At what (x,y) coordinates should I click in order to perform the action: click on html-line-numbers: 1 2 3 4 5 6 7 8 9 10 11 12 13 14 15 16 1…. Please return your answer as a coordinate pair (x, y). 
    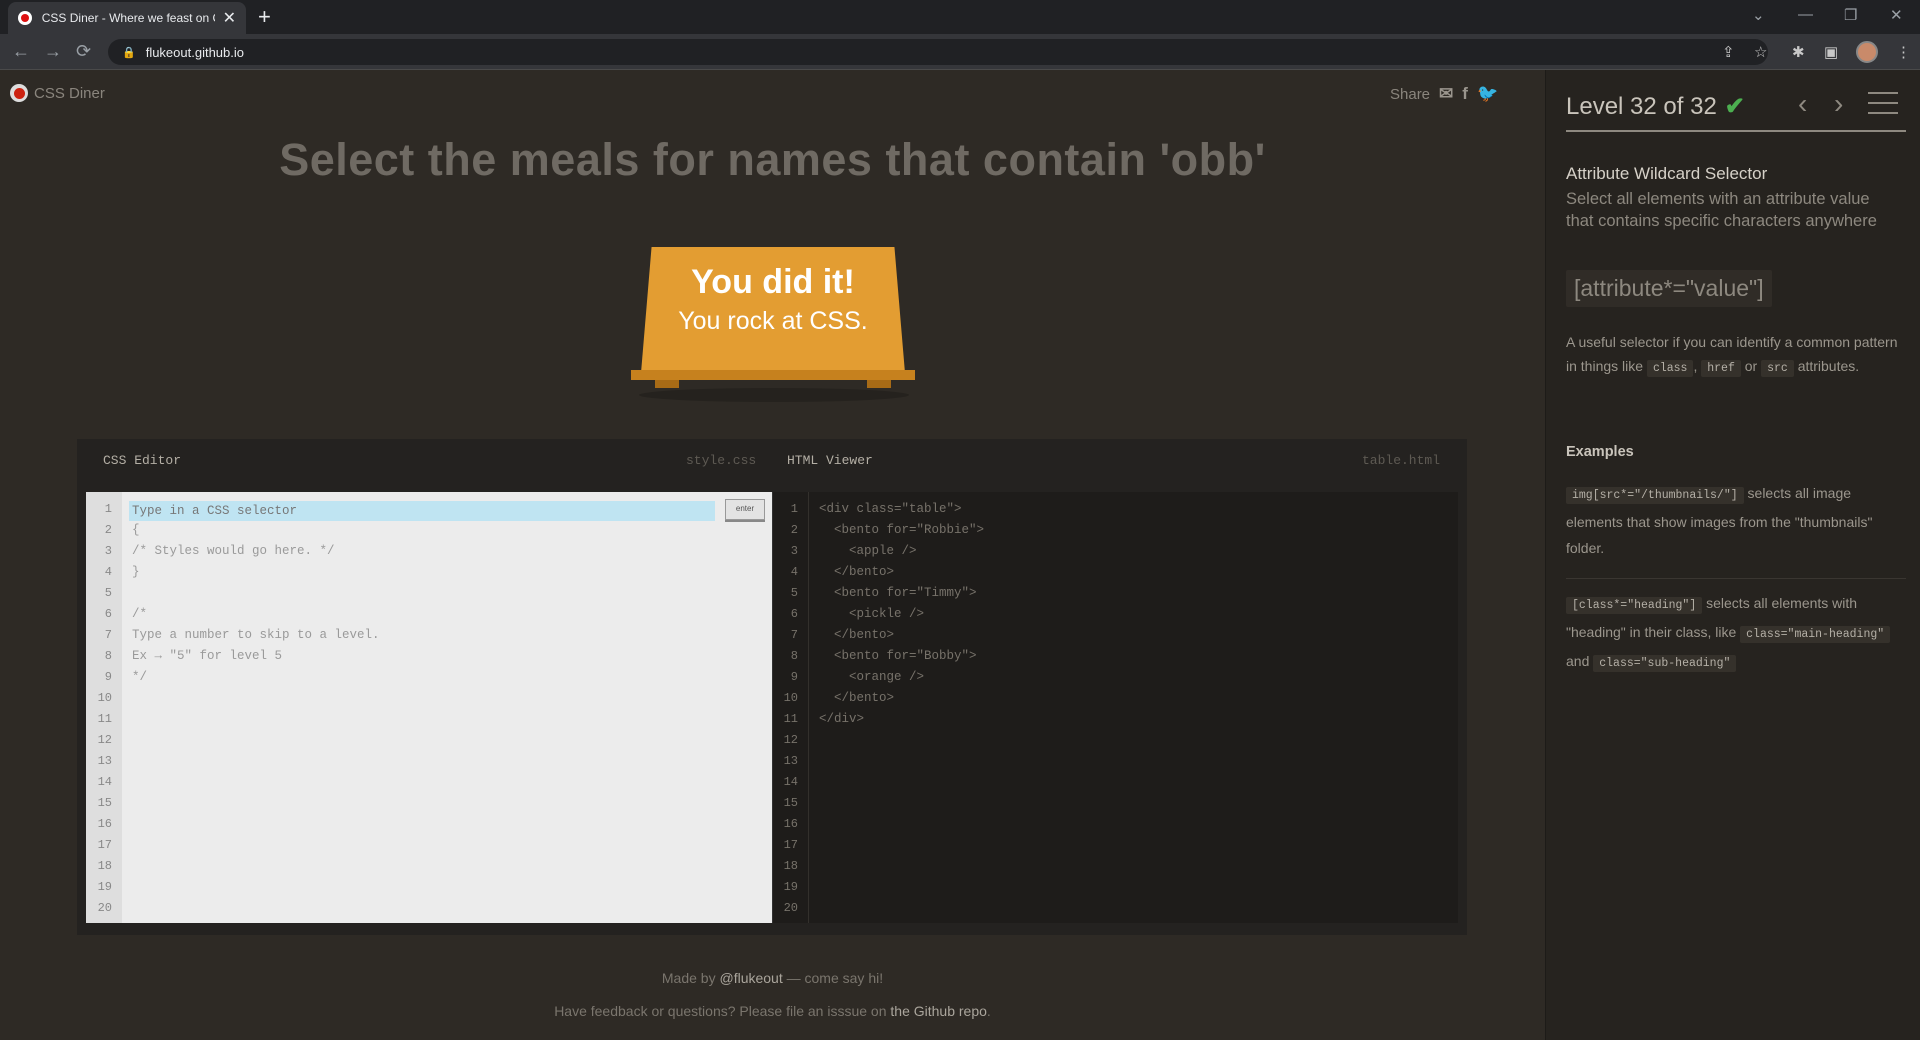
    Looking at the image, I should click on (791, 707).